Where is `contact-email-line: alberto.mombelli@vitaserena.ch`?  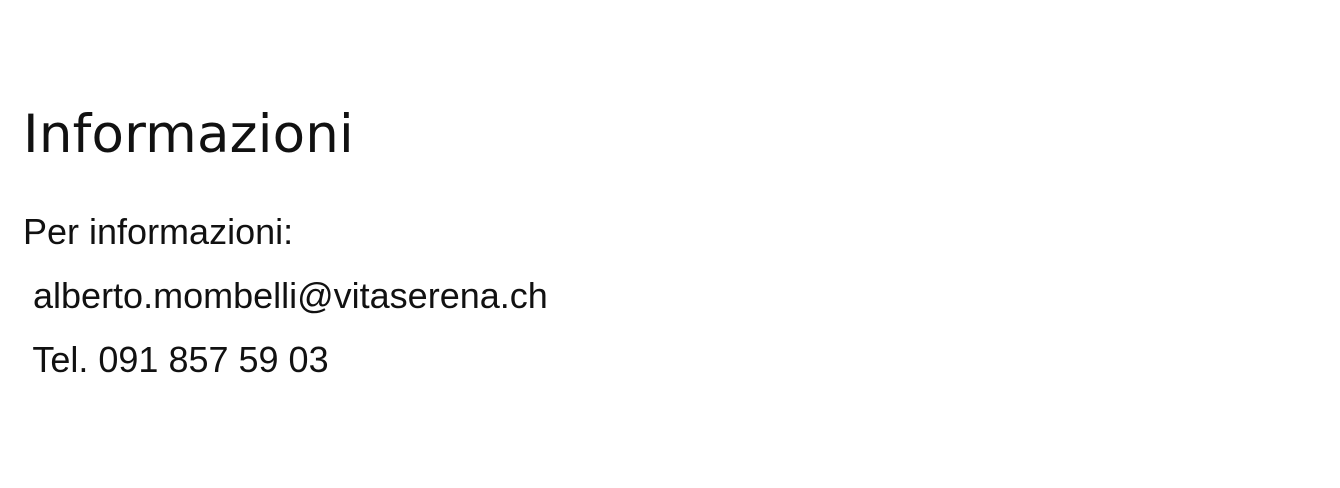
contact-email-line: alberto.mombelli@vitaserena.ch is located at coordinates (668, 310).